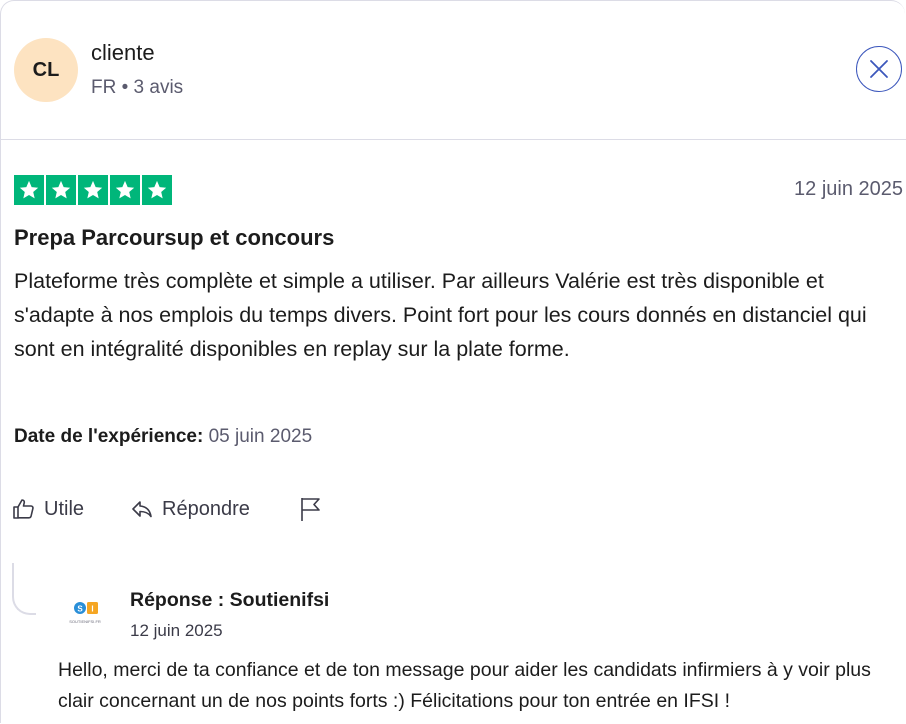 This screenshot has width=906, height=724. What do you see at coordinates (176, 630) in the screenshot?
I see `reply-date: 12 juin 2025` at bounding box center [176, 630].